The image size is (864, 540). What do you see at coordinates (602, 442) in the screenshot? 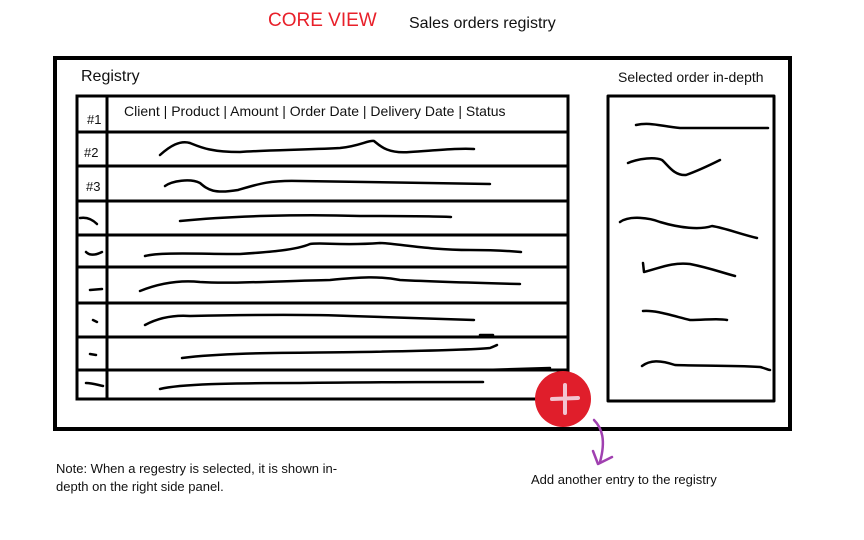
I see `add-arrow` at bounding box center [602, 442].